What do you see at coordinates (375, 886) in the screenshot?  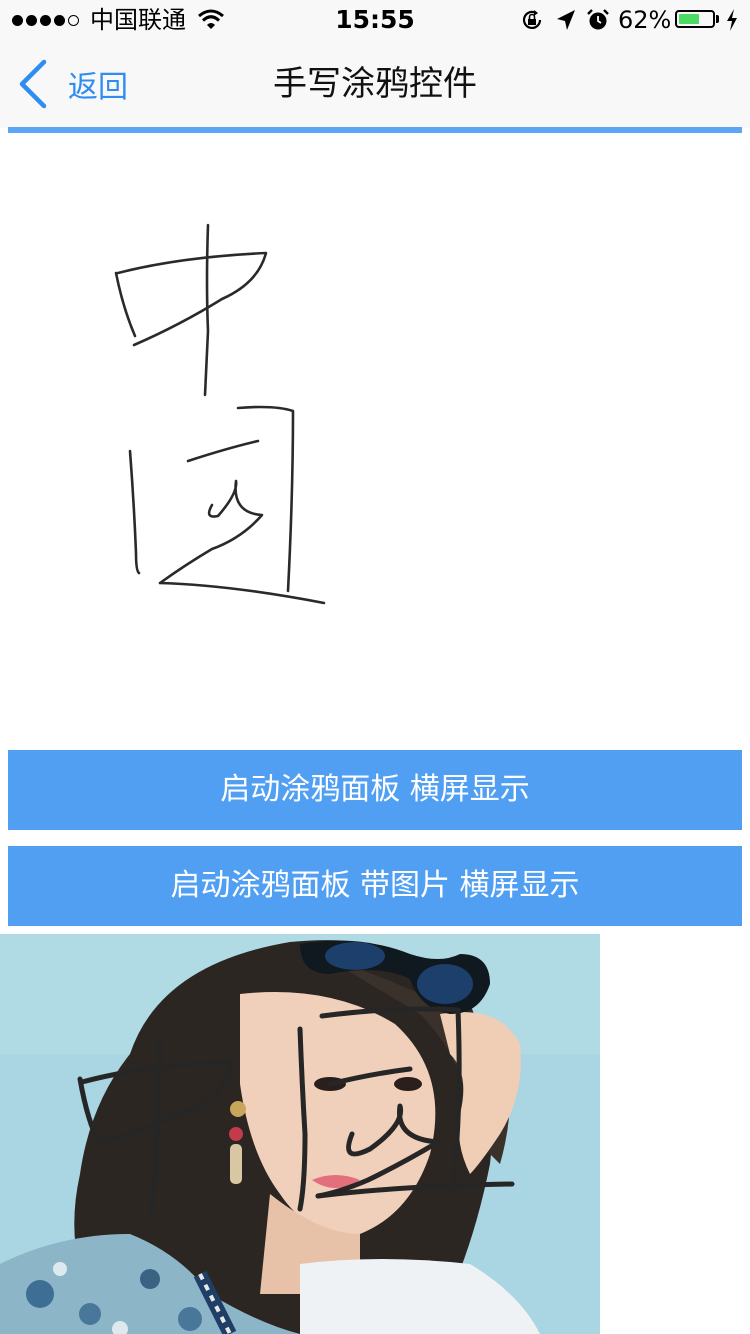 I see `launch-with-image-landscape-button: 启动涂鸦面板 带图片 横屏显示` at bounding box center [375, 886].